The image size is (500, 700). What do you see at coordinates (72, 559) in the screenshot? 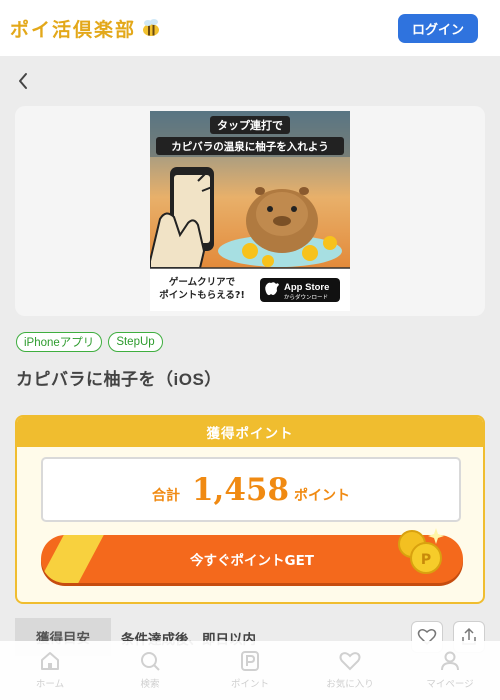
I see `button-stripe` at bounding box center [72, 559].